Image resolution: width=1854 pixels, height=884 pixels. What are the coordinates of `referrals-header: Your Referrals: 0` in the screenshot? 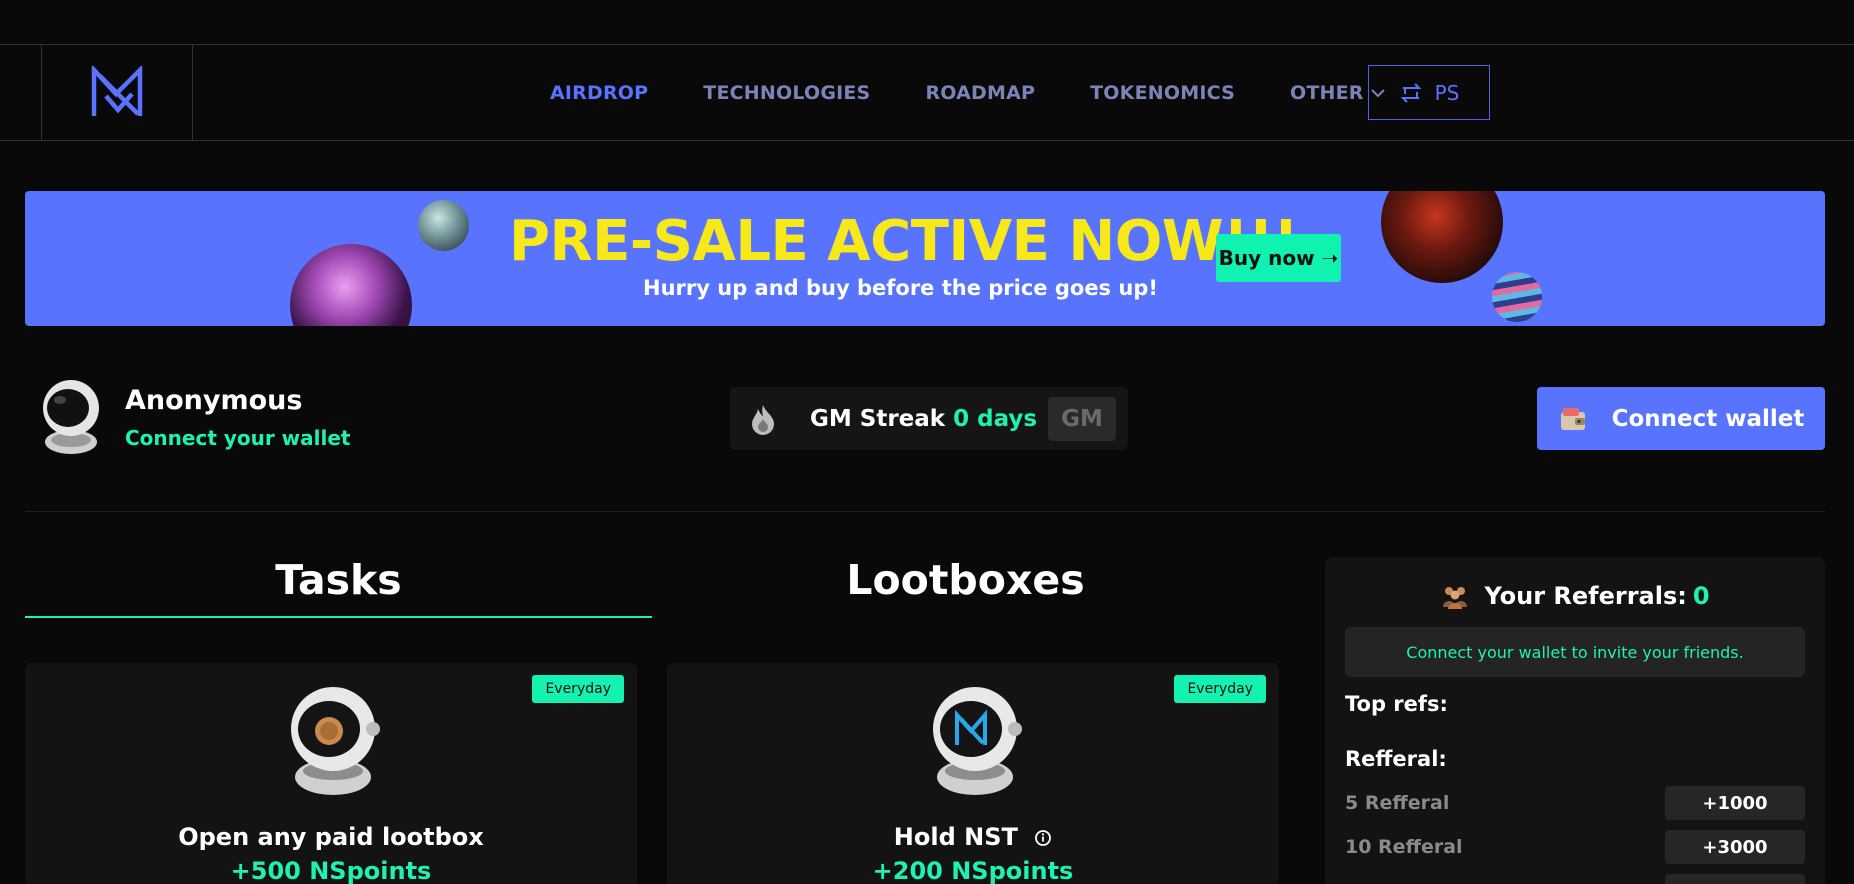 It's located at (1575, 596).